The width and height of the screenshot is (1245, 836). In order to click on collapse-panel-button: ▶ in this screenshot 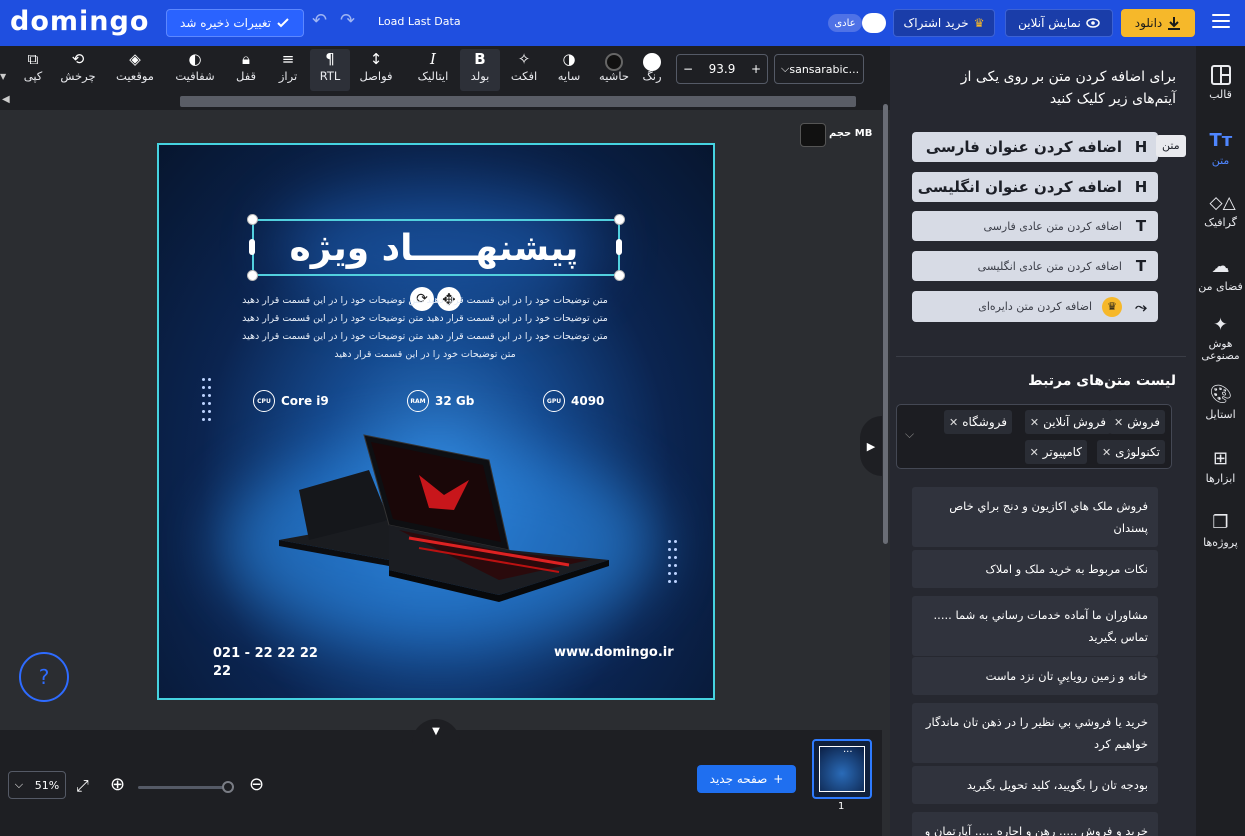, I will do `click(871, 446)`.